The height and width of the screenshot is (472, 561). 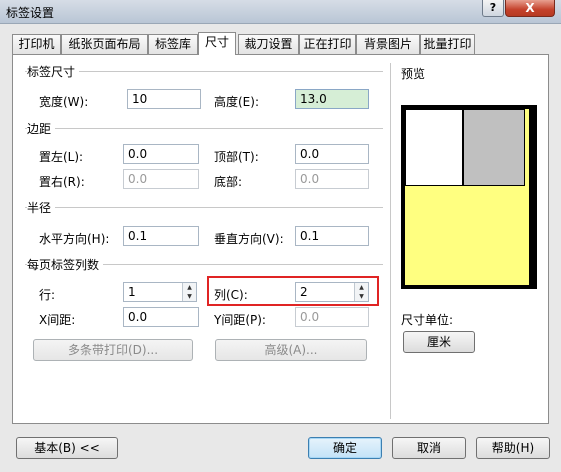 What do you see at coordinates (161, 179) in the screenshot?
I see `margin-right-input: 0.0` at bounding box center [161, 179].